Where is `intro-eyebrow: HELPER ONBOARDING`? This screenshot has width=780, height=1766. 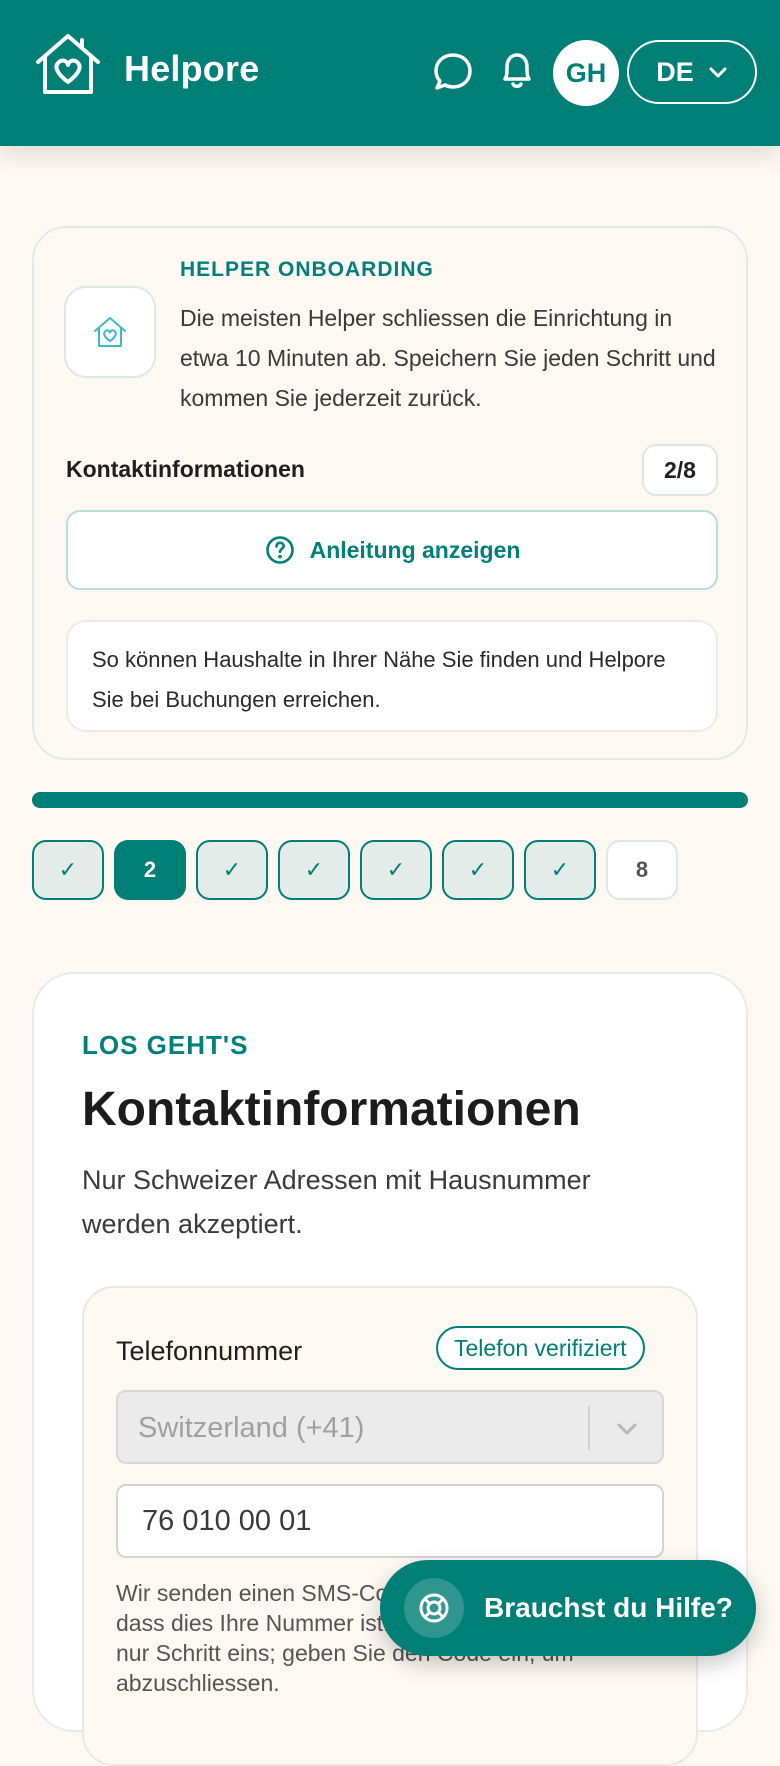 intro-eyebrow: HELPER ONBOARDING is located at coordinates (307, 269).